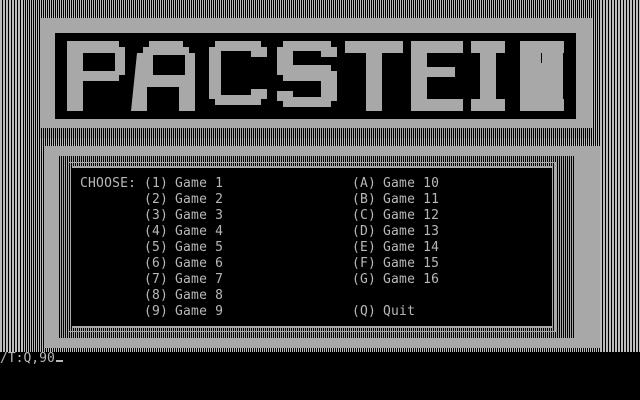 This screenshot has height=400, width=640. Describe the element at coordinates (199, 296) in the screenshot. I see `left-menu-item-7: Game 8` at that location.